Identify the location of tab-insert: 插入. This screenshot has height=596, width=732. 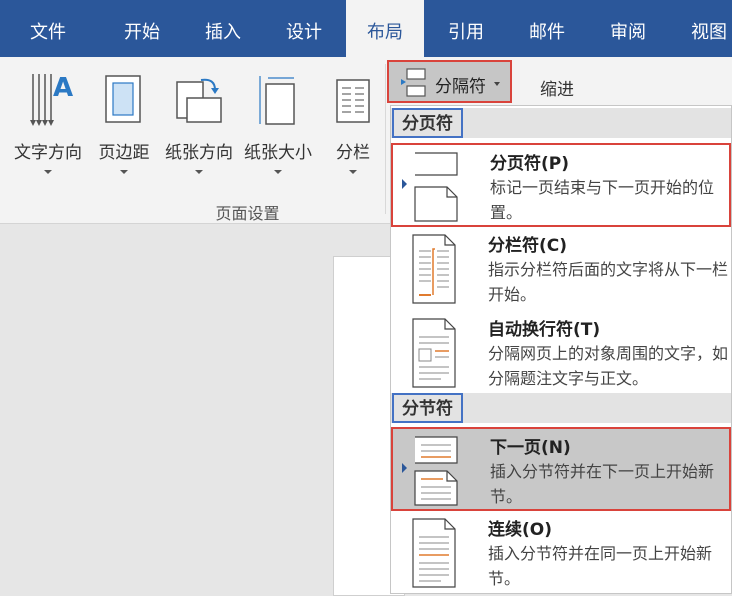
(223, 28).